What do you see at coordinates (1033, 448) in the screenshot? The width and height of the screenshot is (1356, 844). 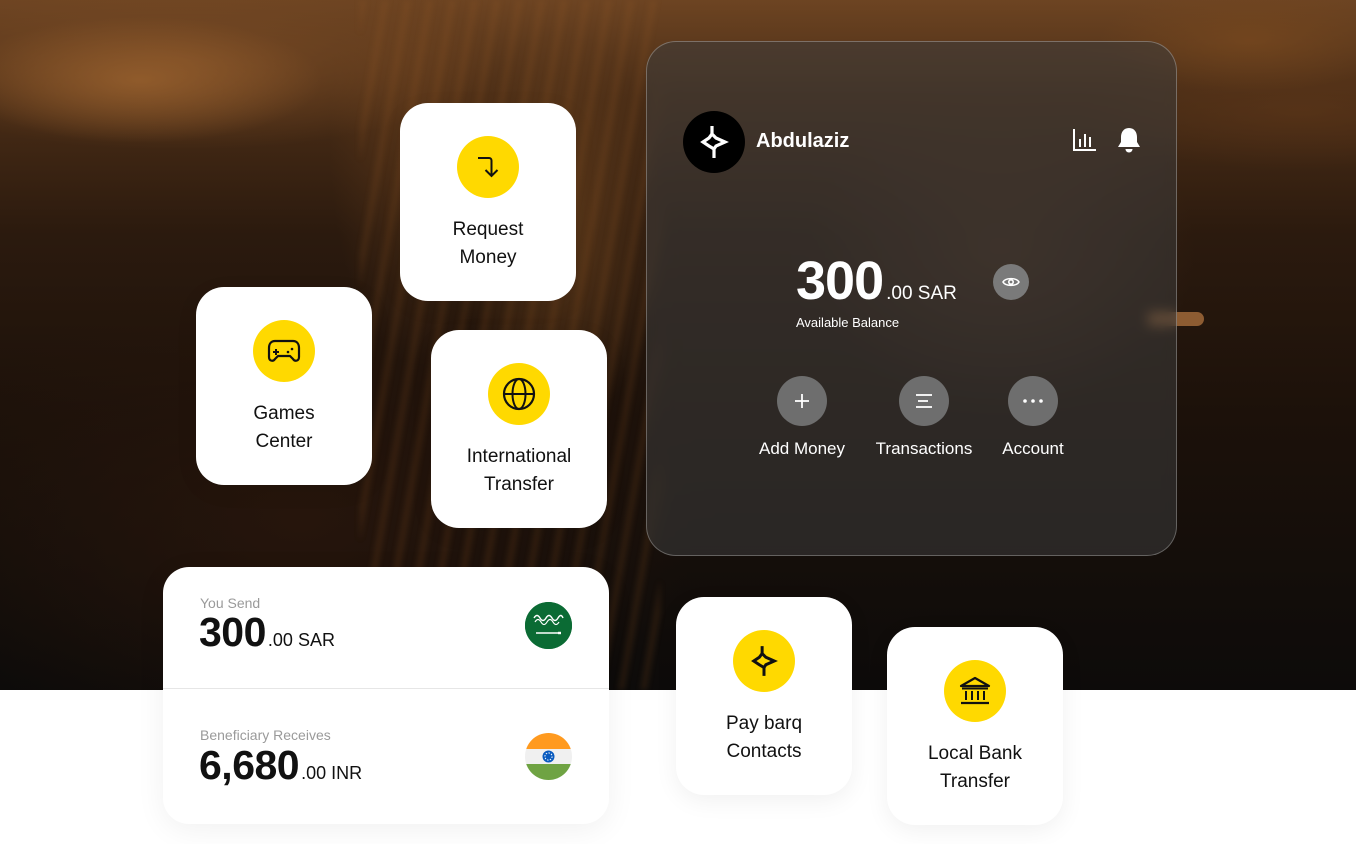 I see `account-label: Account` at bounding box center [1033, 448].